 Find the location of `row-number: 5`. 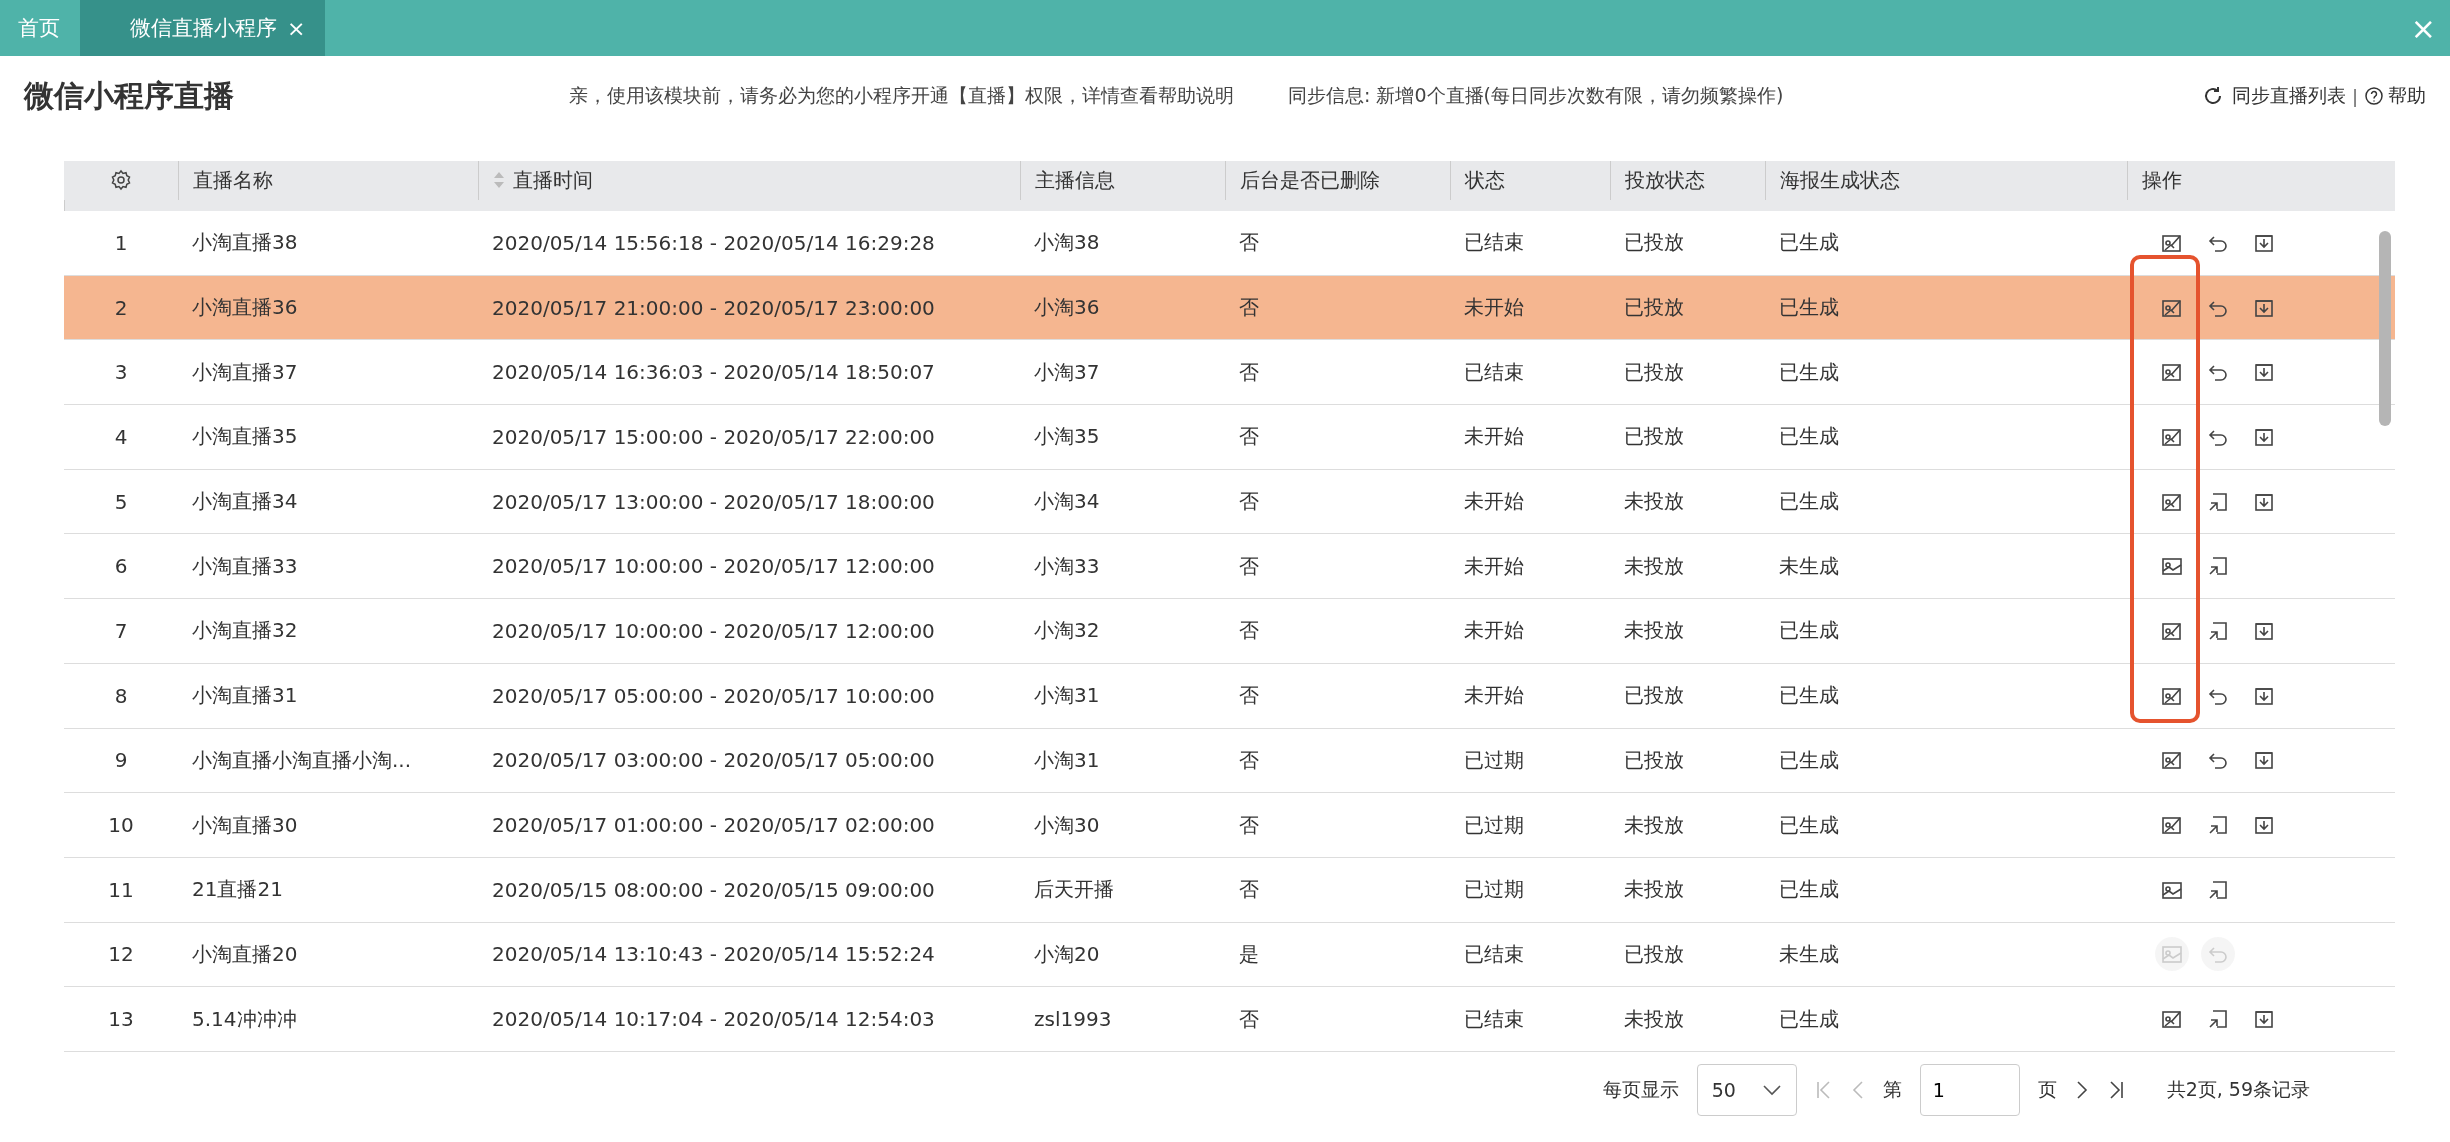

row-number: 5 is located at coordinates (121, 502).